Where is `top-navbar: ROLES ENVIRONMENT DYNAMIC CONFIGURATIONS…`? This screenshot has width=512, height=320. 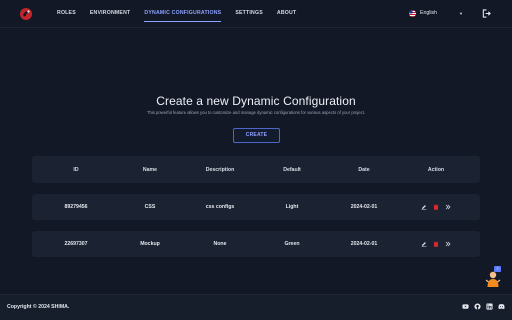
top-navbar: ROLES ENVIRONMENT DYNAMIC CONFIGURATIONS… is located at coordinates (256, 14).